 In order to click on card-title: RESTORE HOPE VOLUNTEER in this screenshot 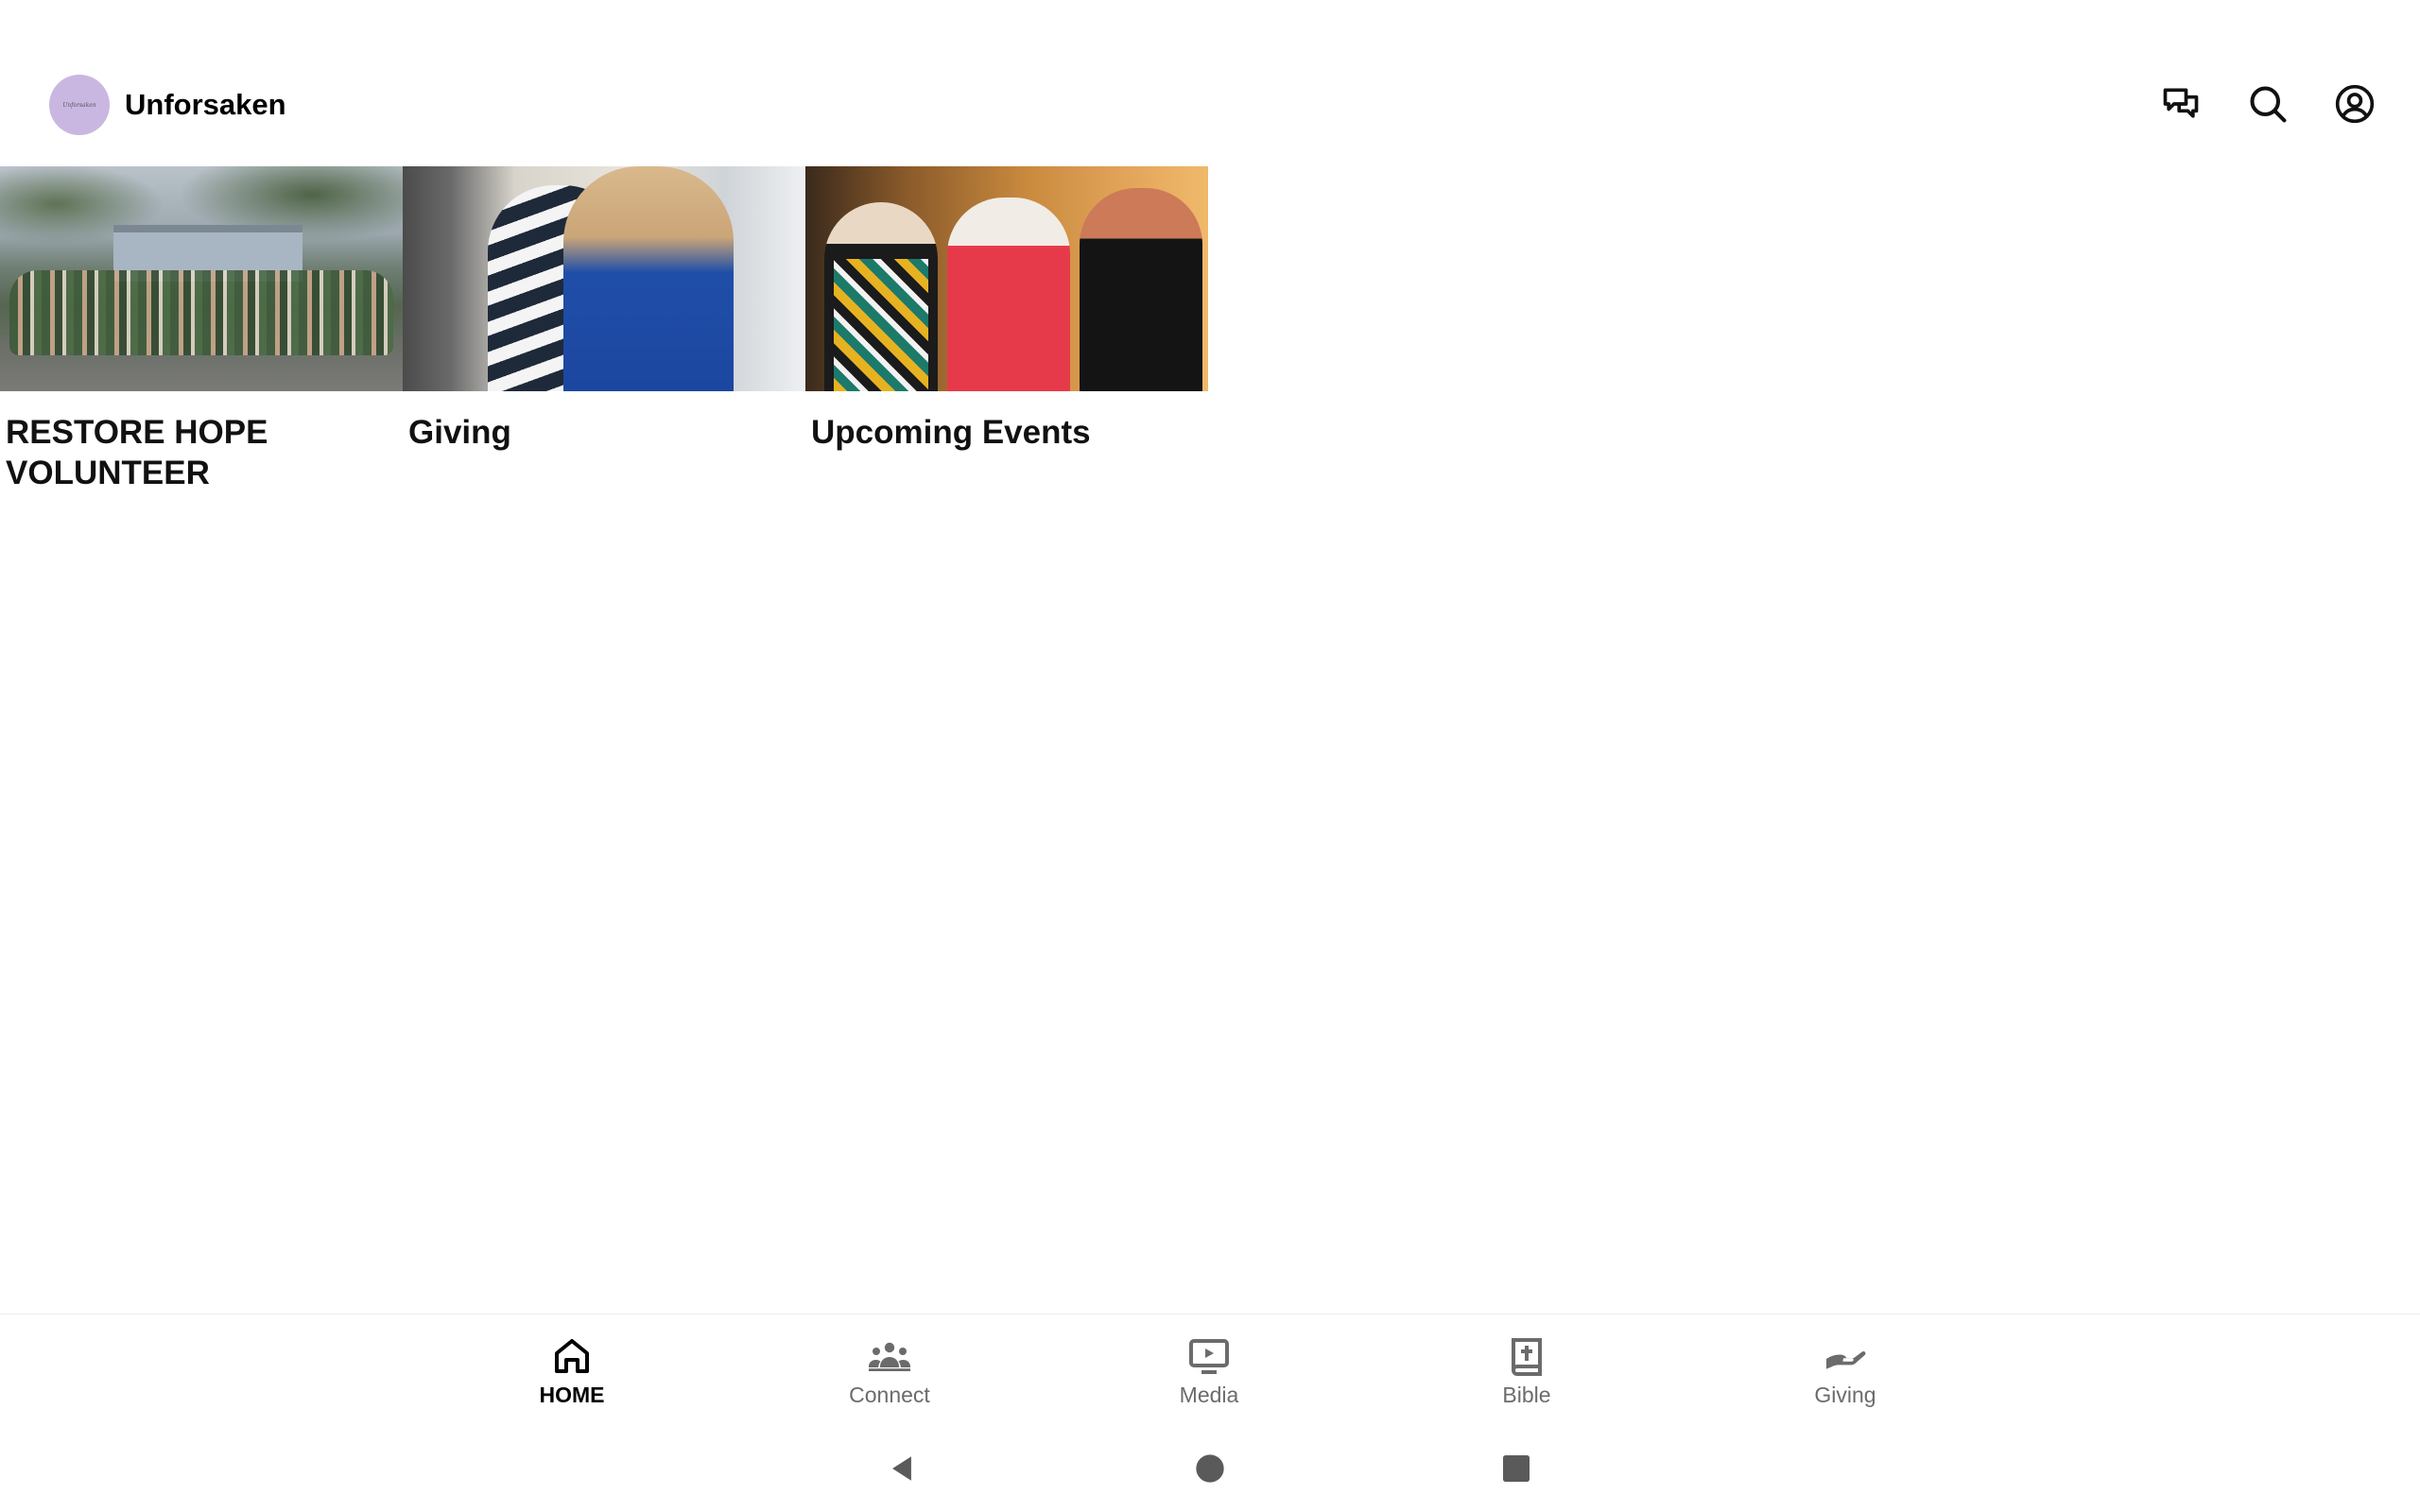, I will do `click(137, 452)`.